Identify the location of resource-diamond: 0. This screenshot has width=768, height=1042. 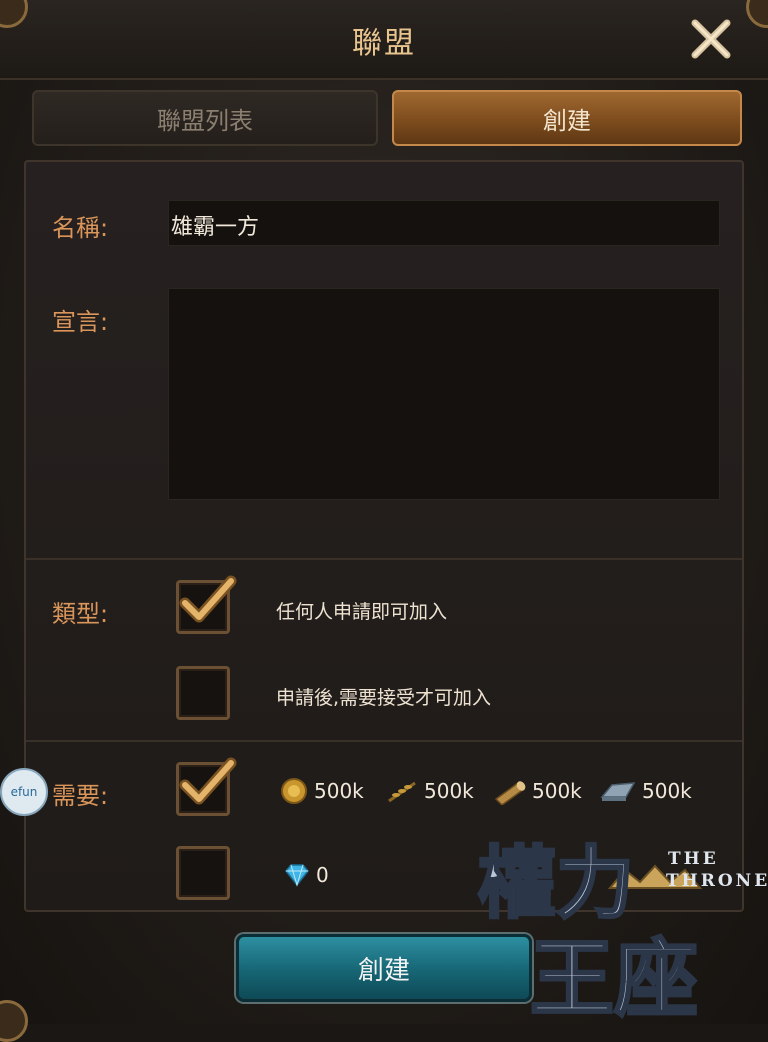
(306, 875).